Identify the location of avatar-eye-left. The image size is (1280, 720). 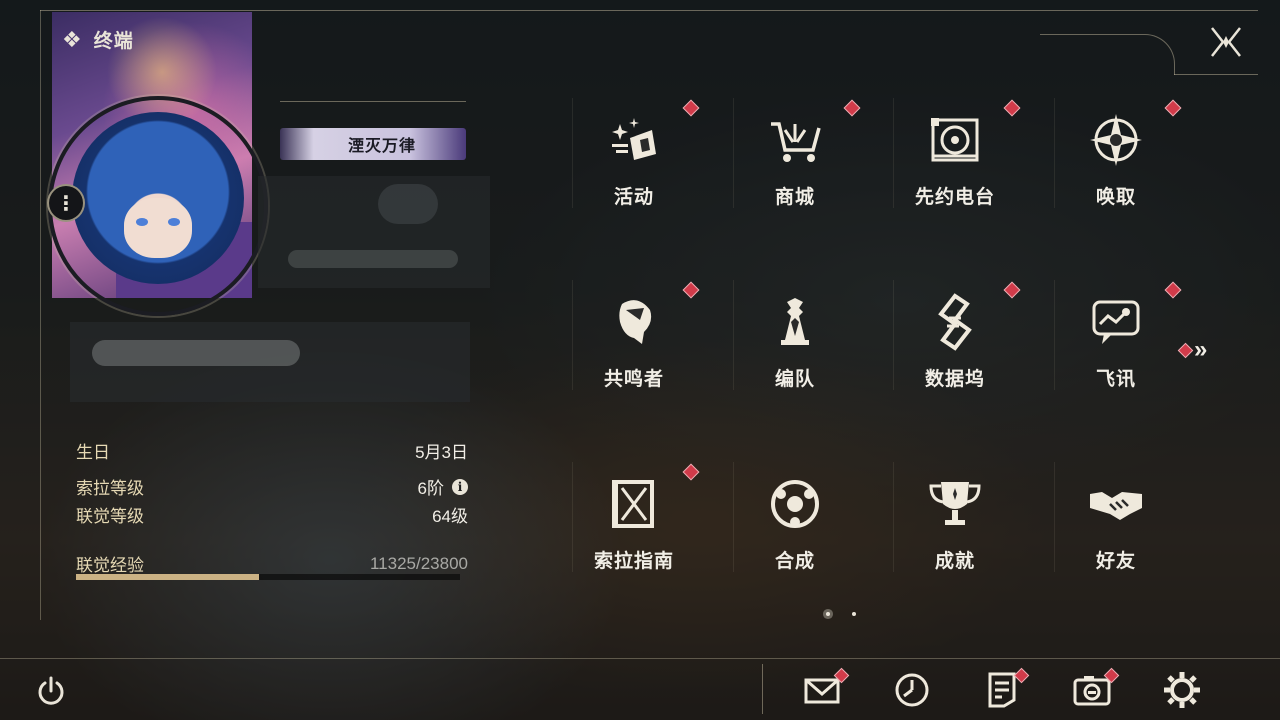
(142, 222).